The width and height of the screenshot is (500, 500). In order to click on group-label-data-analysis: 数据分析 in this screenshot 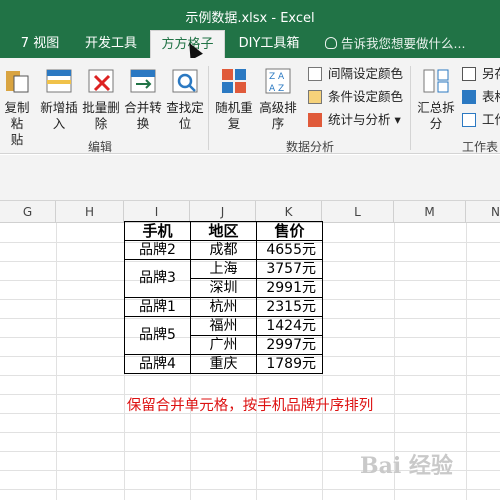, I will do `click(309, 147)`.